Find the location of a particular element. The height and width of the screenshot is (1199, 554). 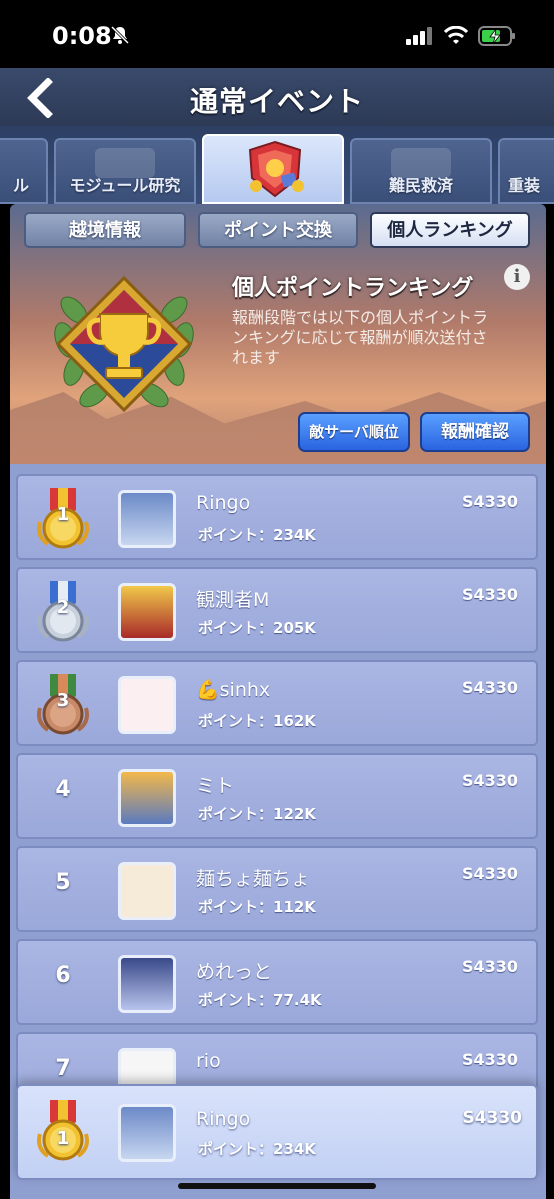

ranking-title: 個人ポイントランキング is located at coordinates (353, 288).